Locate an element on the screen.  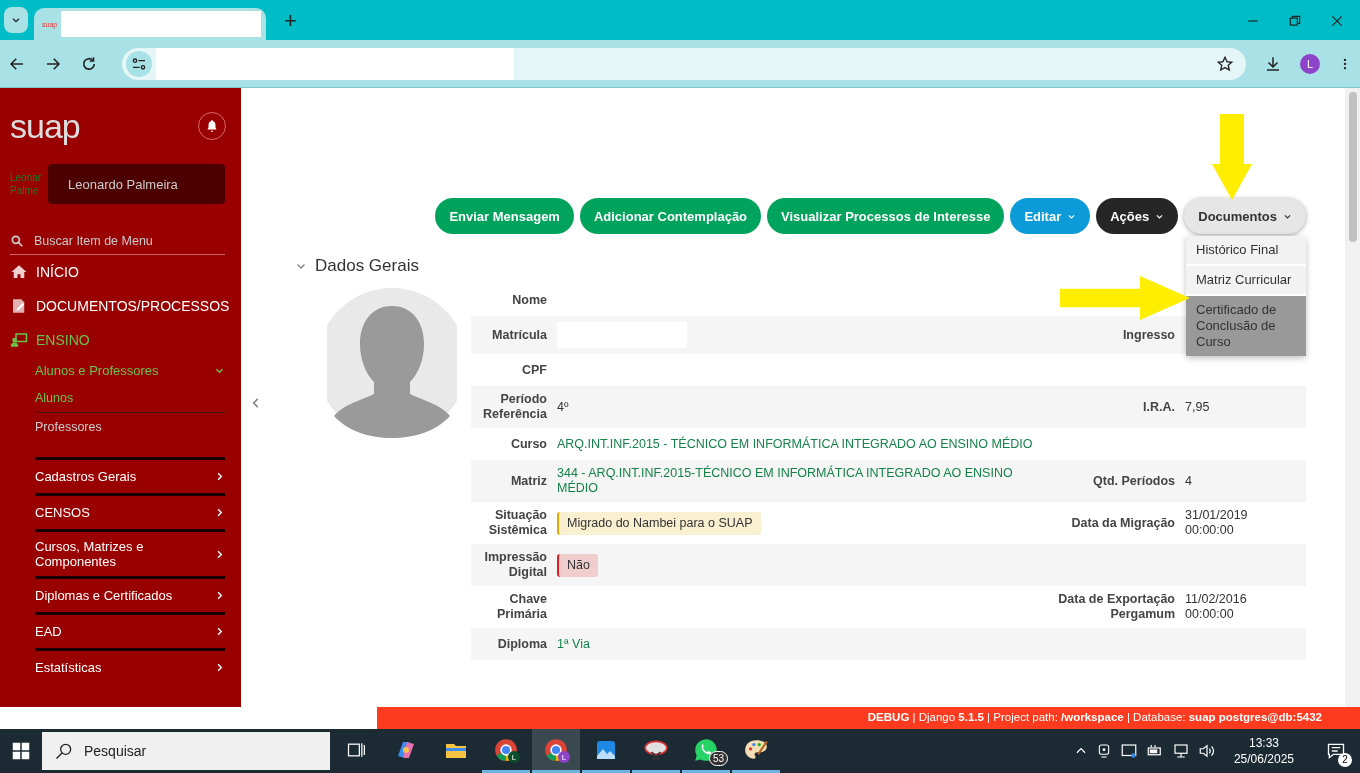
broken-avatar-text: Leonar Palme is located at coordinates (26, 184).